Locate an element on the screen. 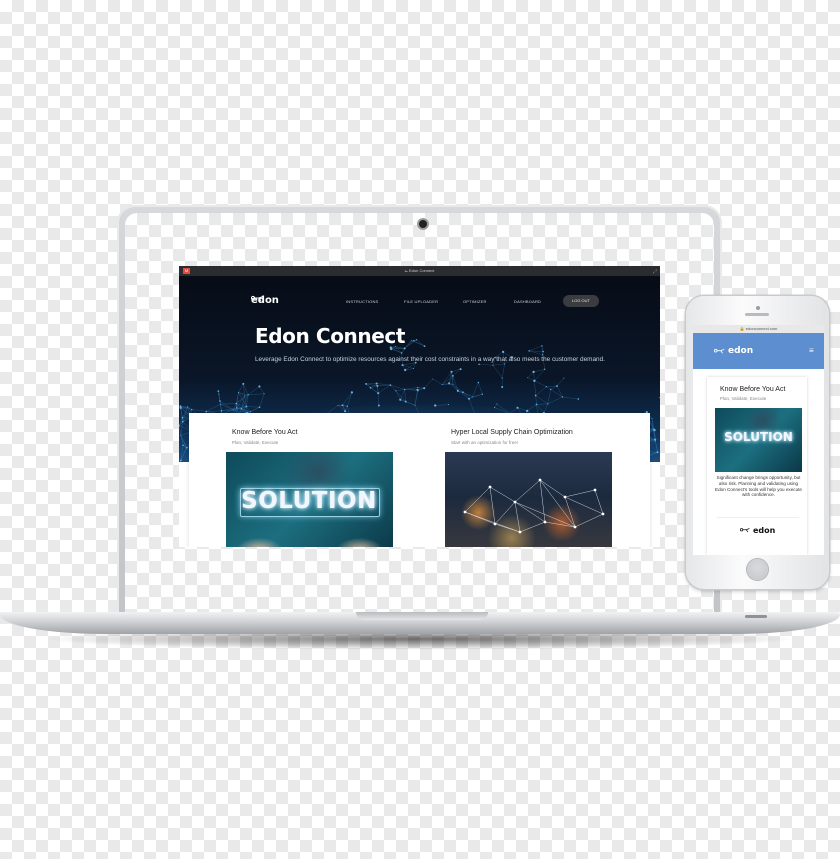  brand-name: edon is located at coordinates (741, 351).